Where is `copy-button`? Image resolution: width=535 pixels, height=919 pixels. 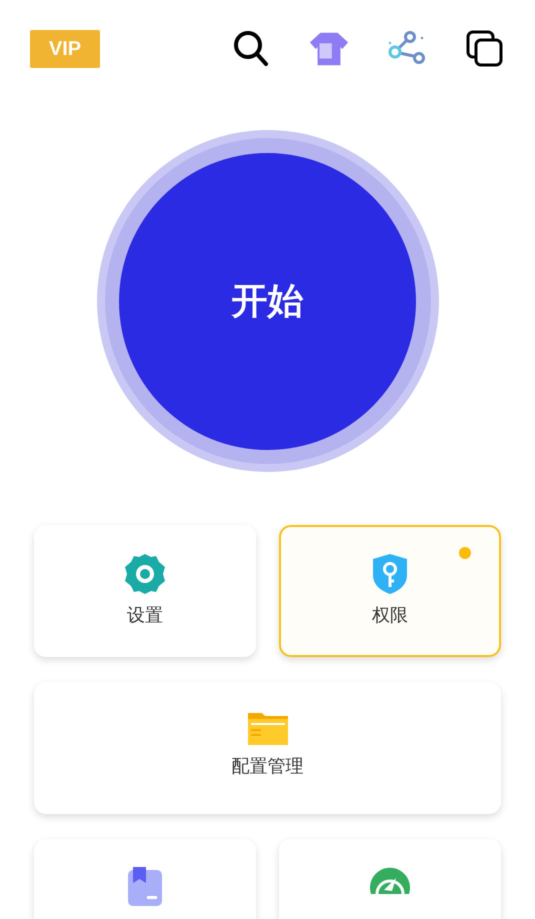 copy-button is located at coordinates (485, 49).